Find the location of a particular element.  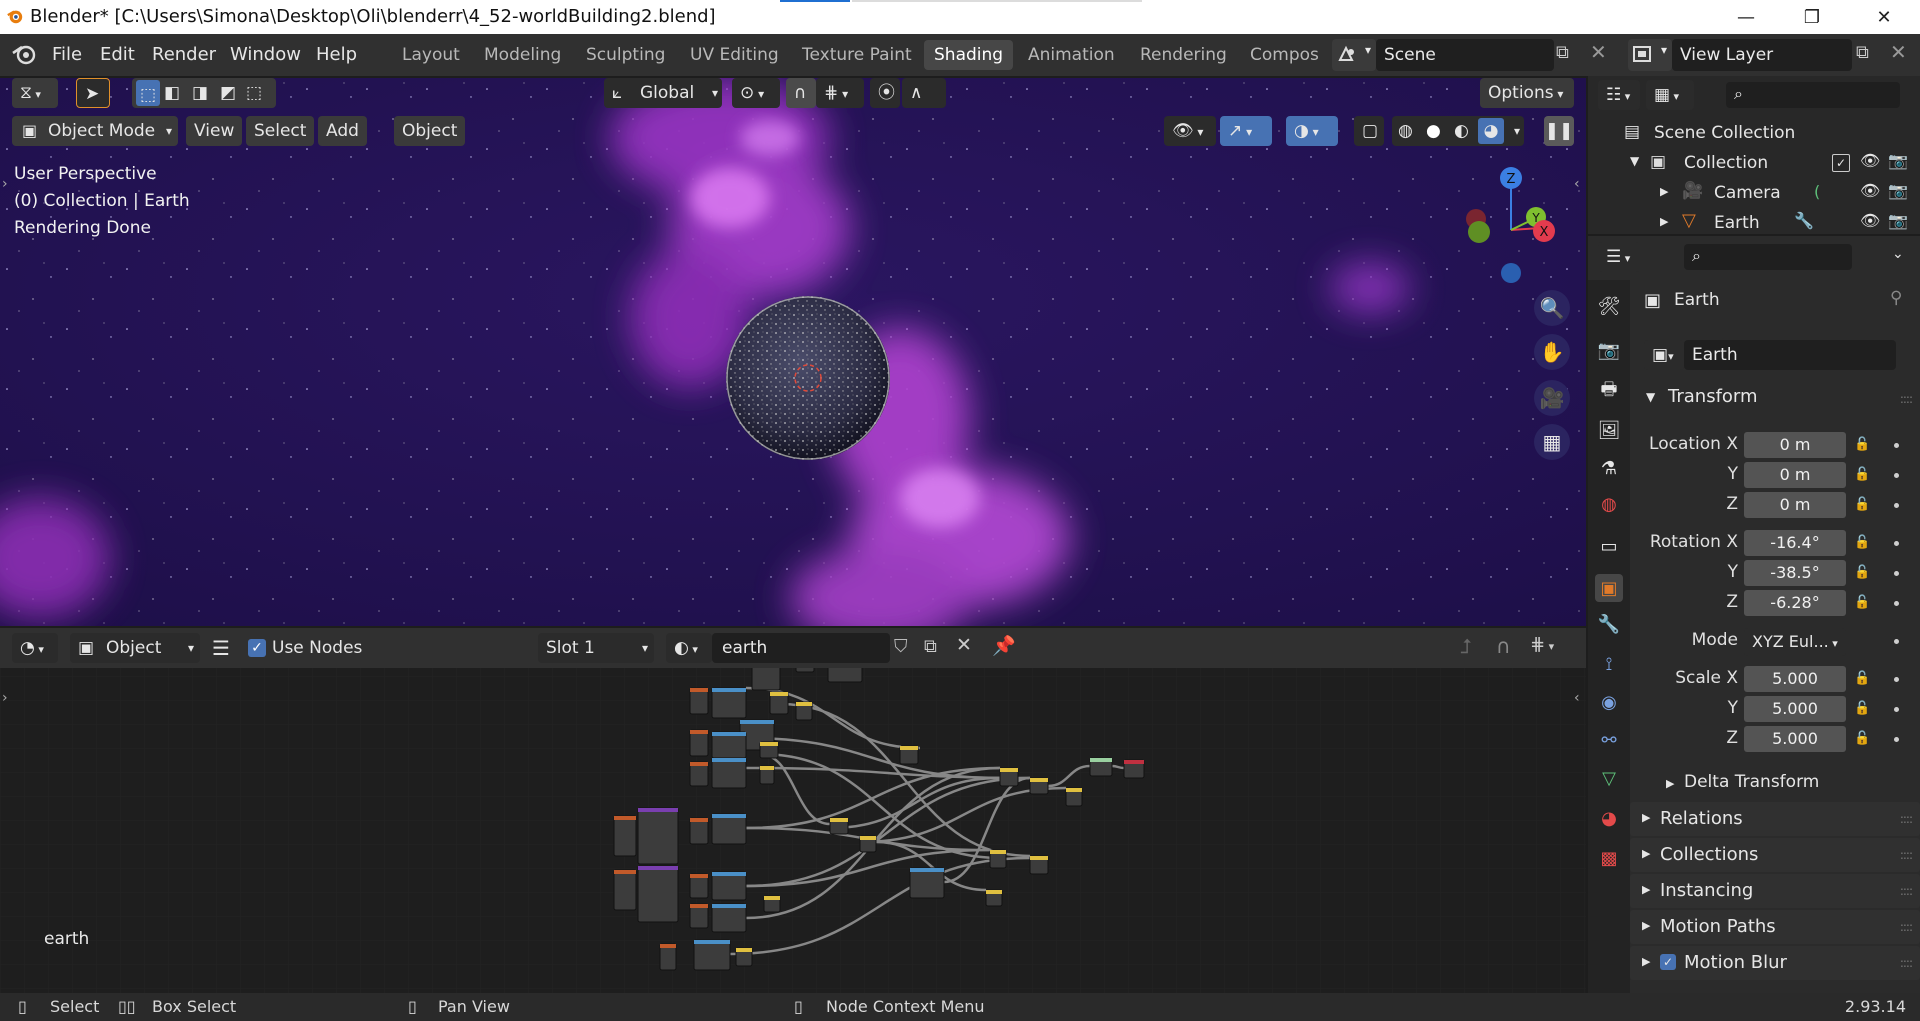

fake-user-shield-icon: ⛉ is located at coordinates (901, 646).